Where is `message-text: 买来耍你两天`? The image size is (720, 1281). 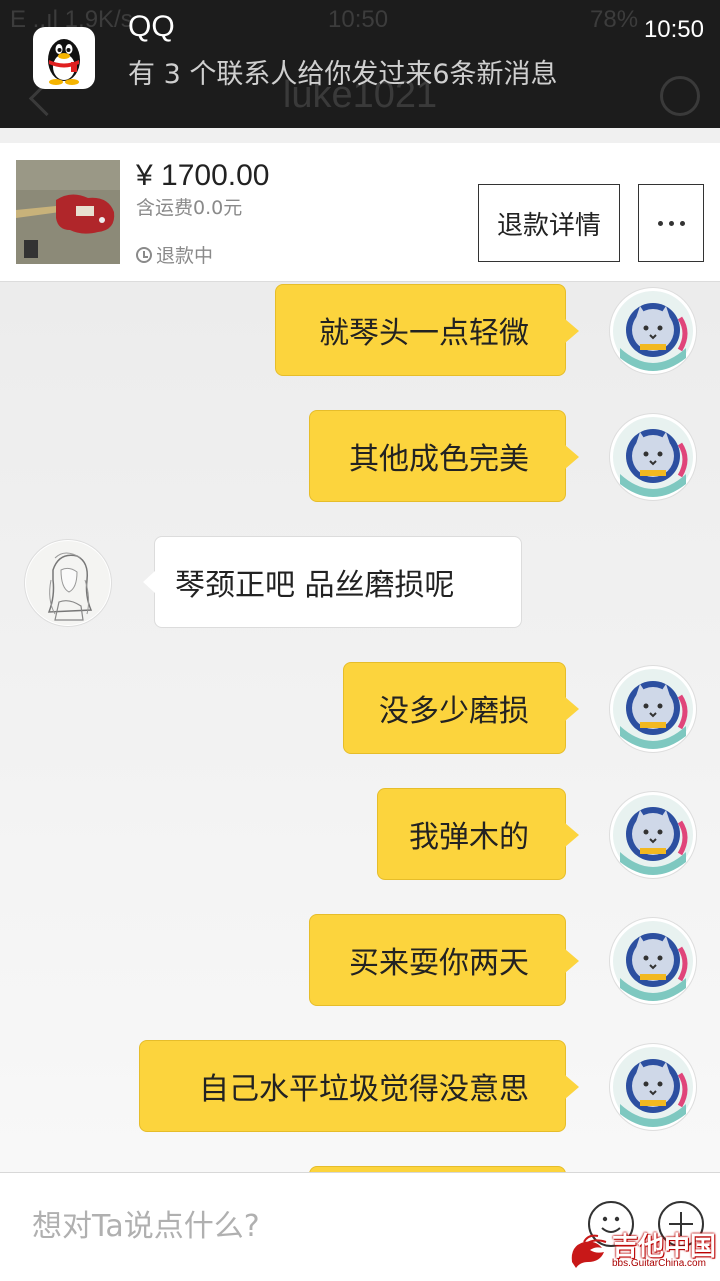
message-text: 买来耍你两天 is located at coordinates (439, 963).